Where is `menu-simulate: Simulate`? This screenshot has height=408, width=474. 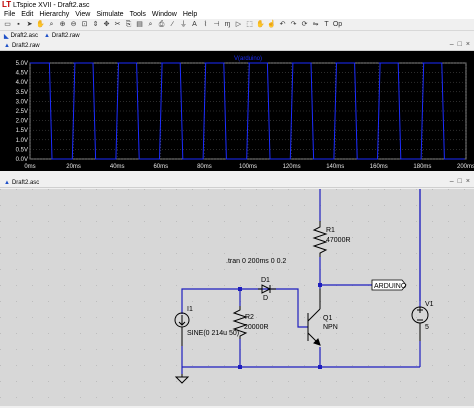
menu-simulate: Simulate is located at coordinates (109, 14).